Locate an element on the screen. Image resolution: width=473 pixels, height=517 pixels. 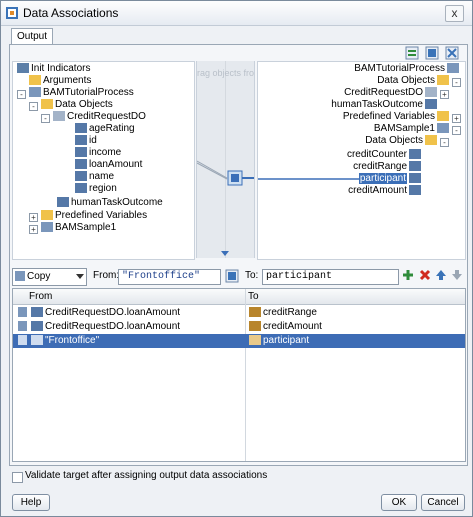
expression-builder-icon is located at coordinates (232, 276).